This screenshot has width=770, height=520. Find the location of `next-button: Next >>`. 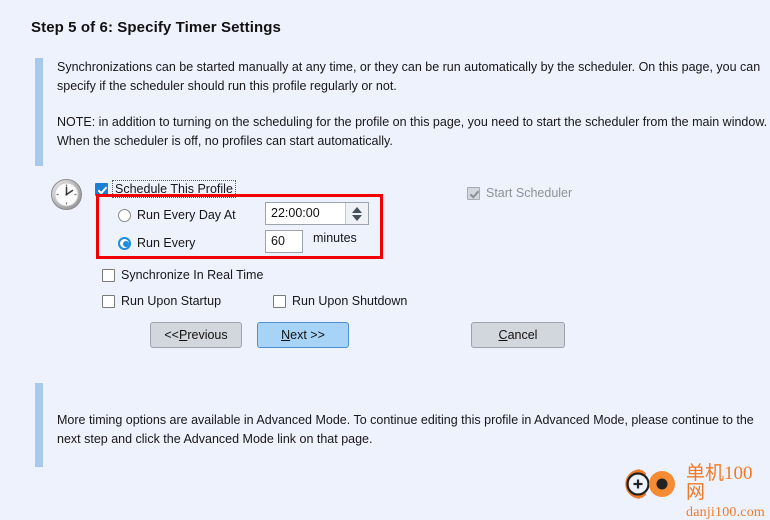

next-button: Next >> is located at coordinates (303, 335).